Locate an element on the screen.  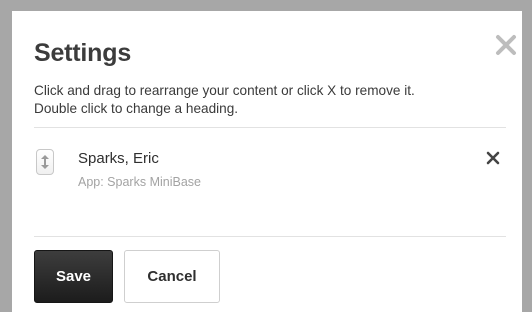
description-line-2: Double click to change a heading. is located at coordinates (136, 108).